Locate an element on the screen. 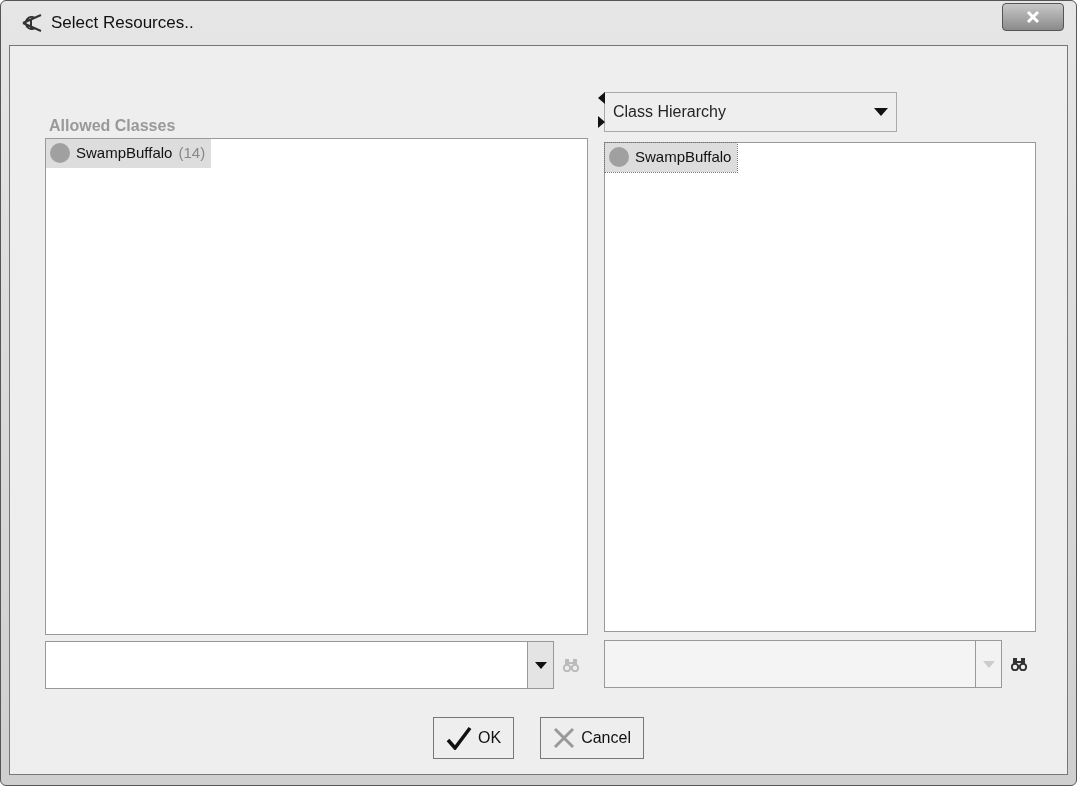  search-combo is located at coordinates (299, 665).